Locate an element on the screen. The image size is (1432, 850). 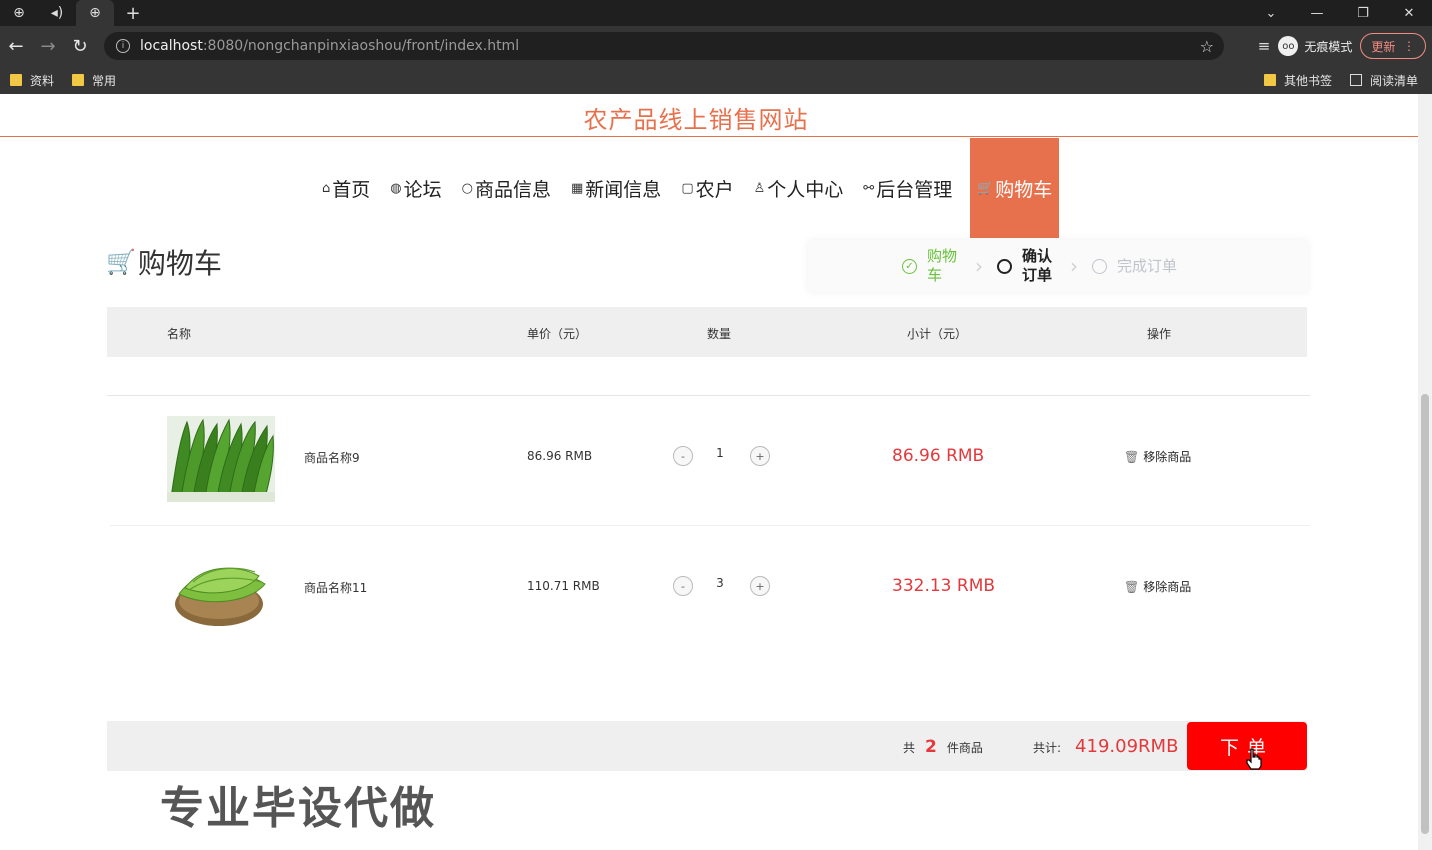
bookmark-folder-0: 资料 is located at coordinates (32, 80).